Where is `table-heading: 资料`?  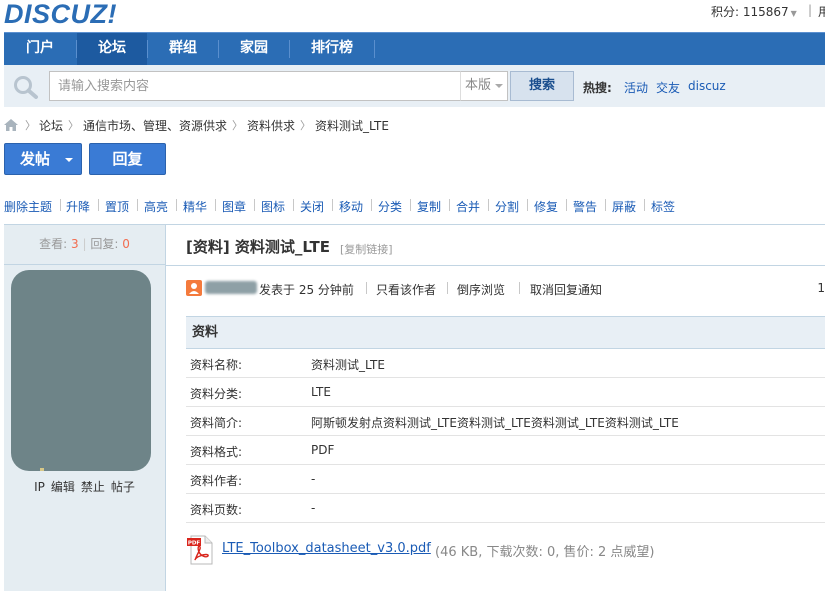 table-heading: 资料 is located at coordinates (505, 332).